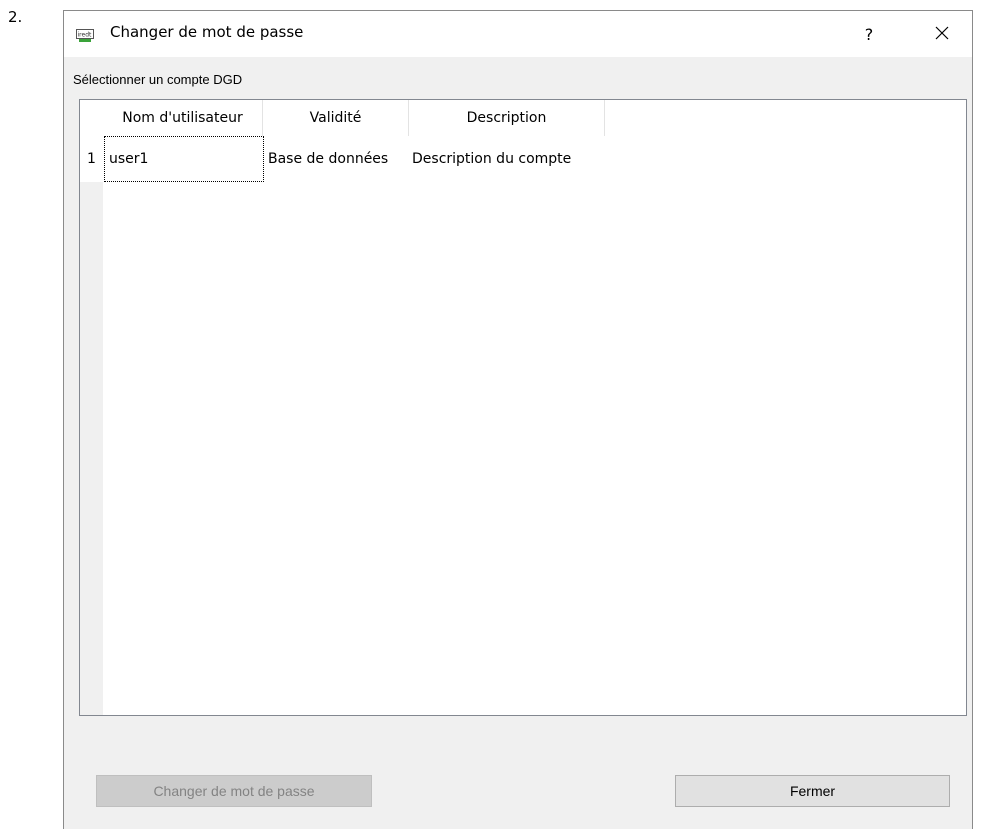 This screenshot has height=829, width=981. Describe the element at coordinates (91, 118) in the screenshot. I see `table-corner` at that location.